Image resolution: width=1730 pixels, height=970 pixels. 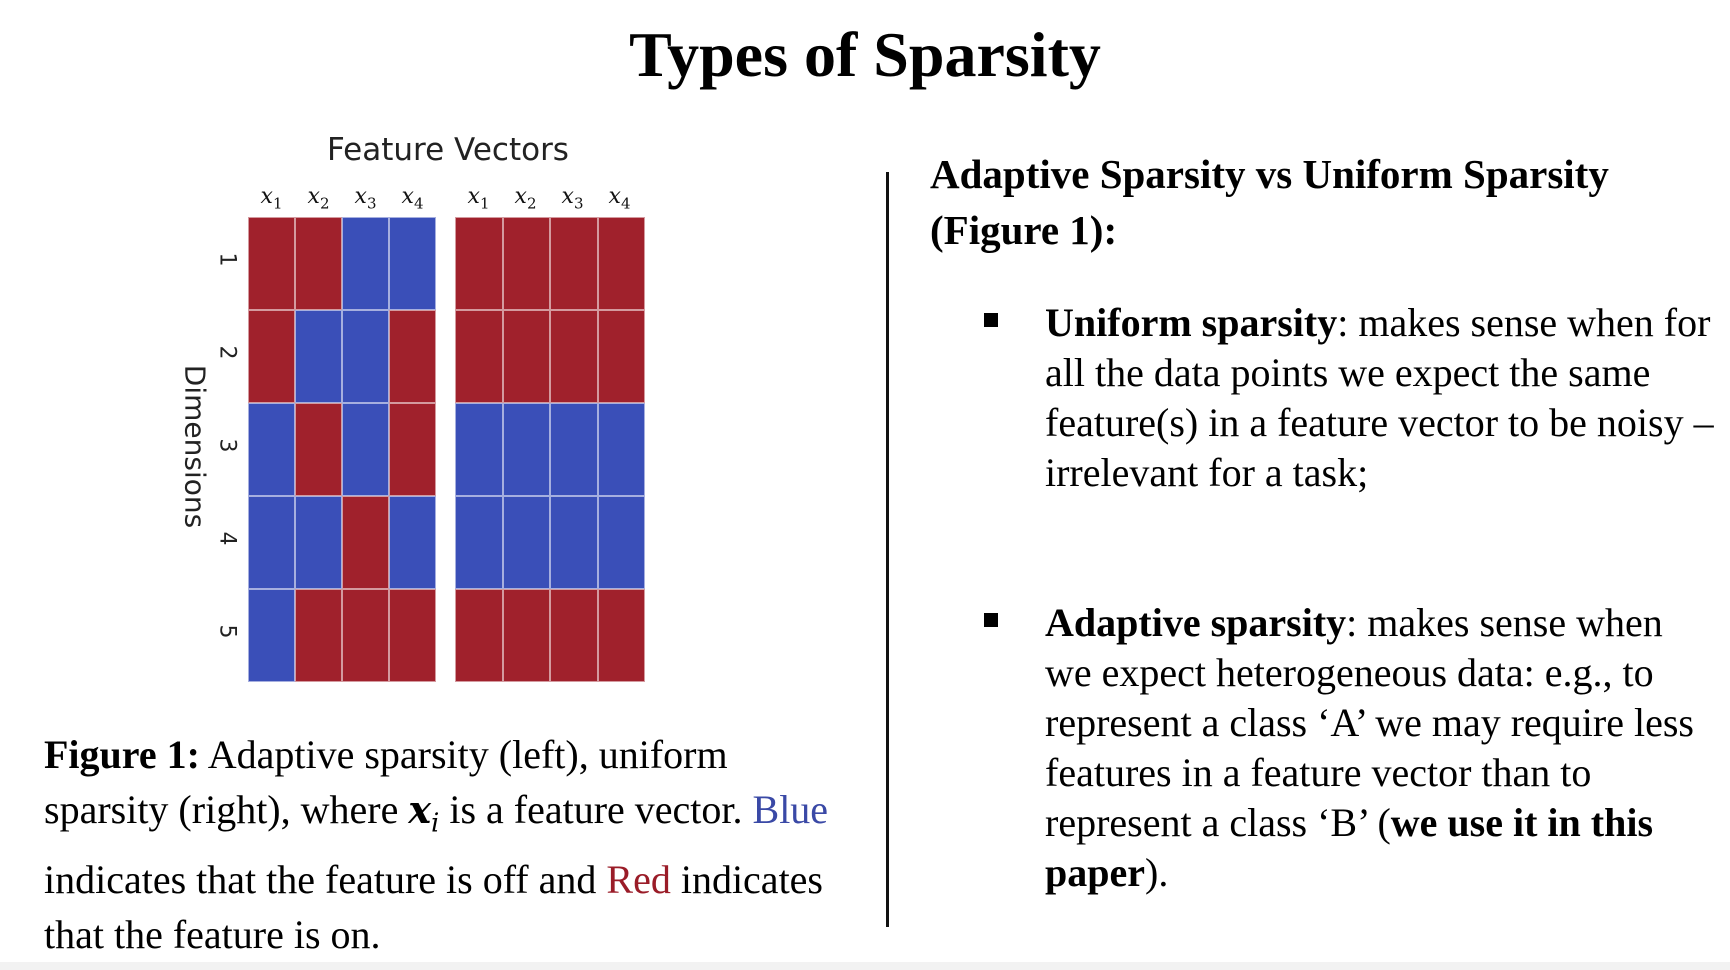 I want to click on uniform-cell-r5-c4, so click(x=621, y=635).